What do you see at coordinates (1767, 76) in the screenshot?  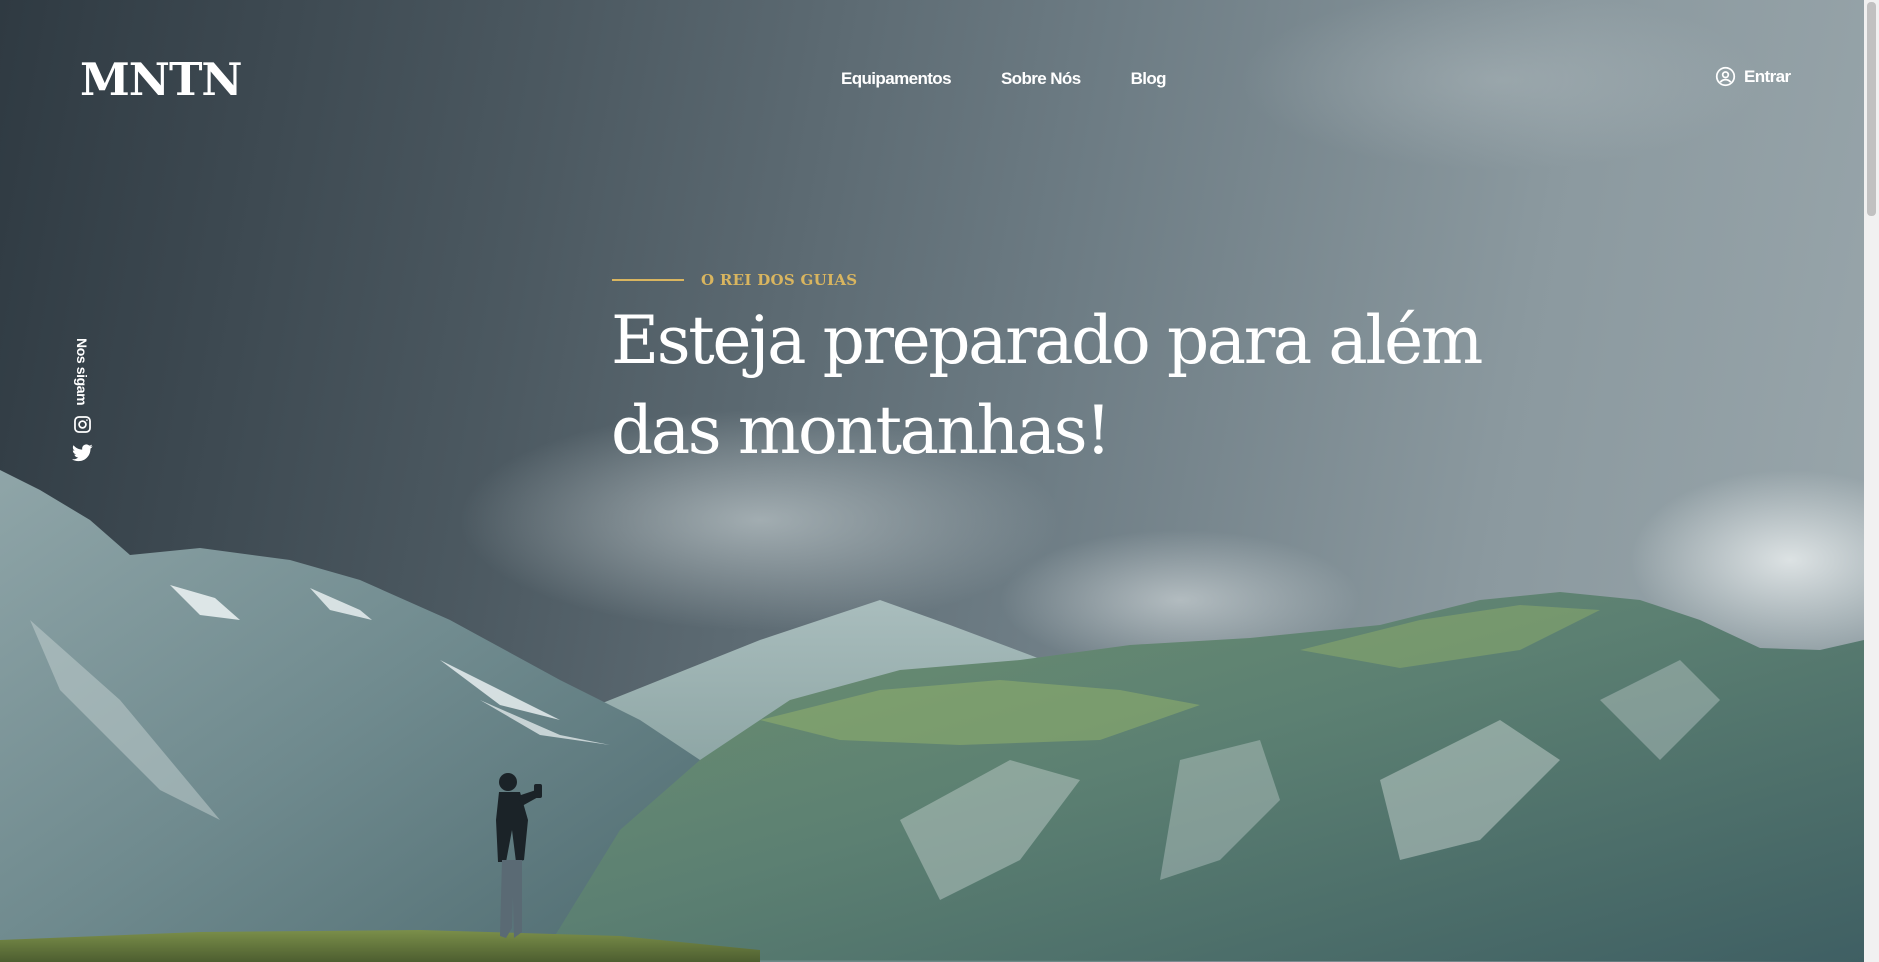 I see `login-label: Entrar` at bounding box center [1767, 76].